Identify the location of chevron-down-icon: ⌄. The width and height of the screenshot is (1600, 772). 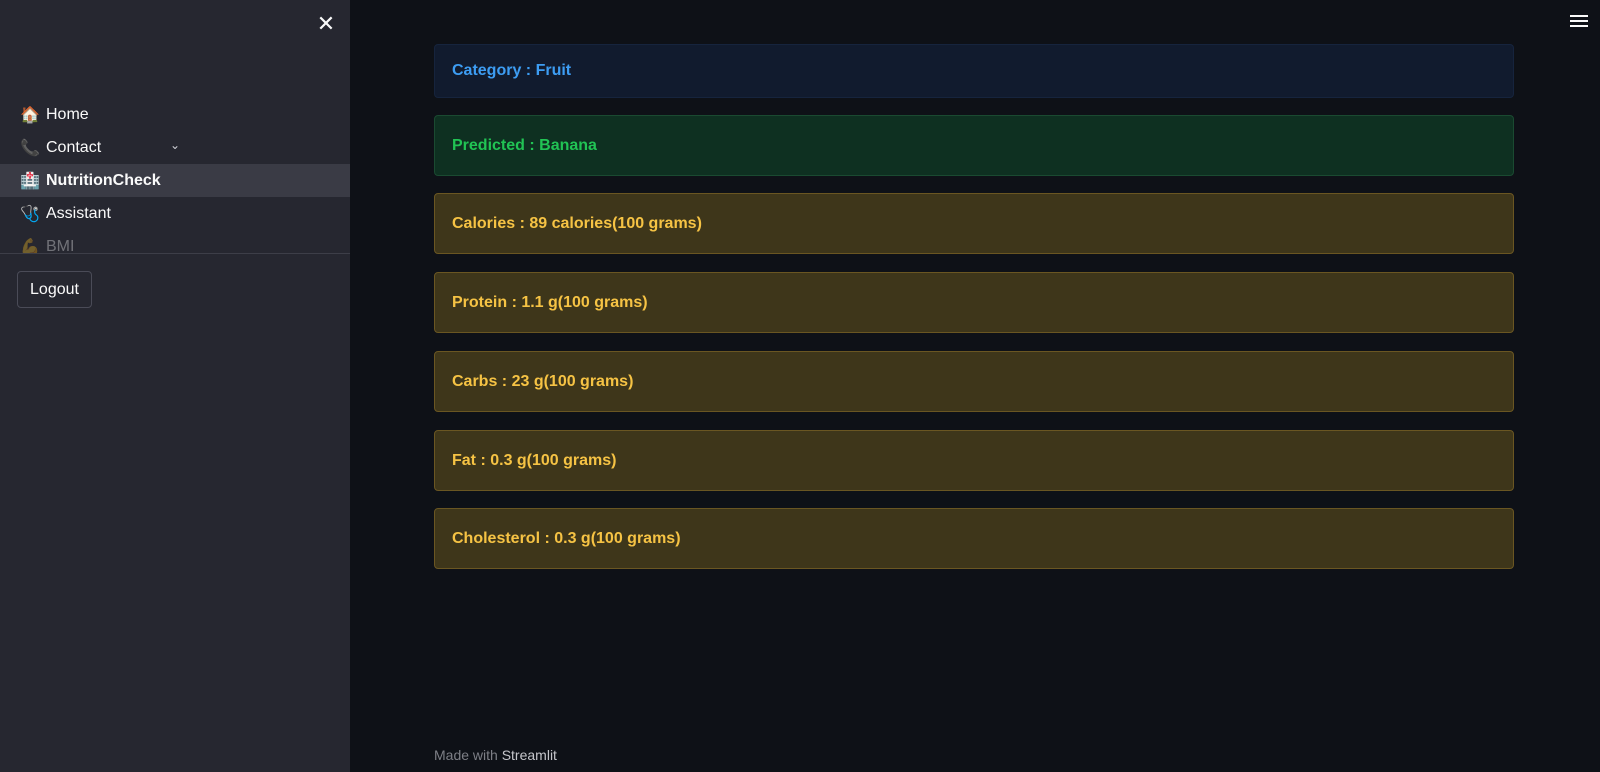
(175, 145).